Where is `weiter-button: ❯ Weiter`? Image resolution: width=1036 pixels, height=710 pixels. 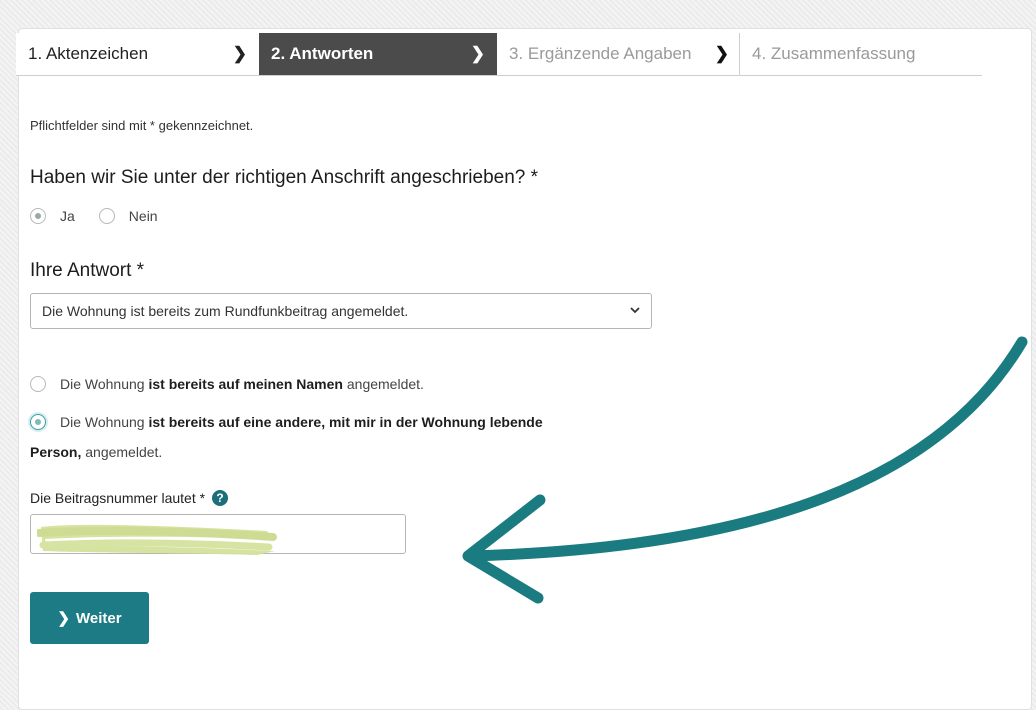 weiter-button: ❯ Weiter is located at coordinates (89, 618).